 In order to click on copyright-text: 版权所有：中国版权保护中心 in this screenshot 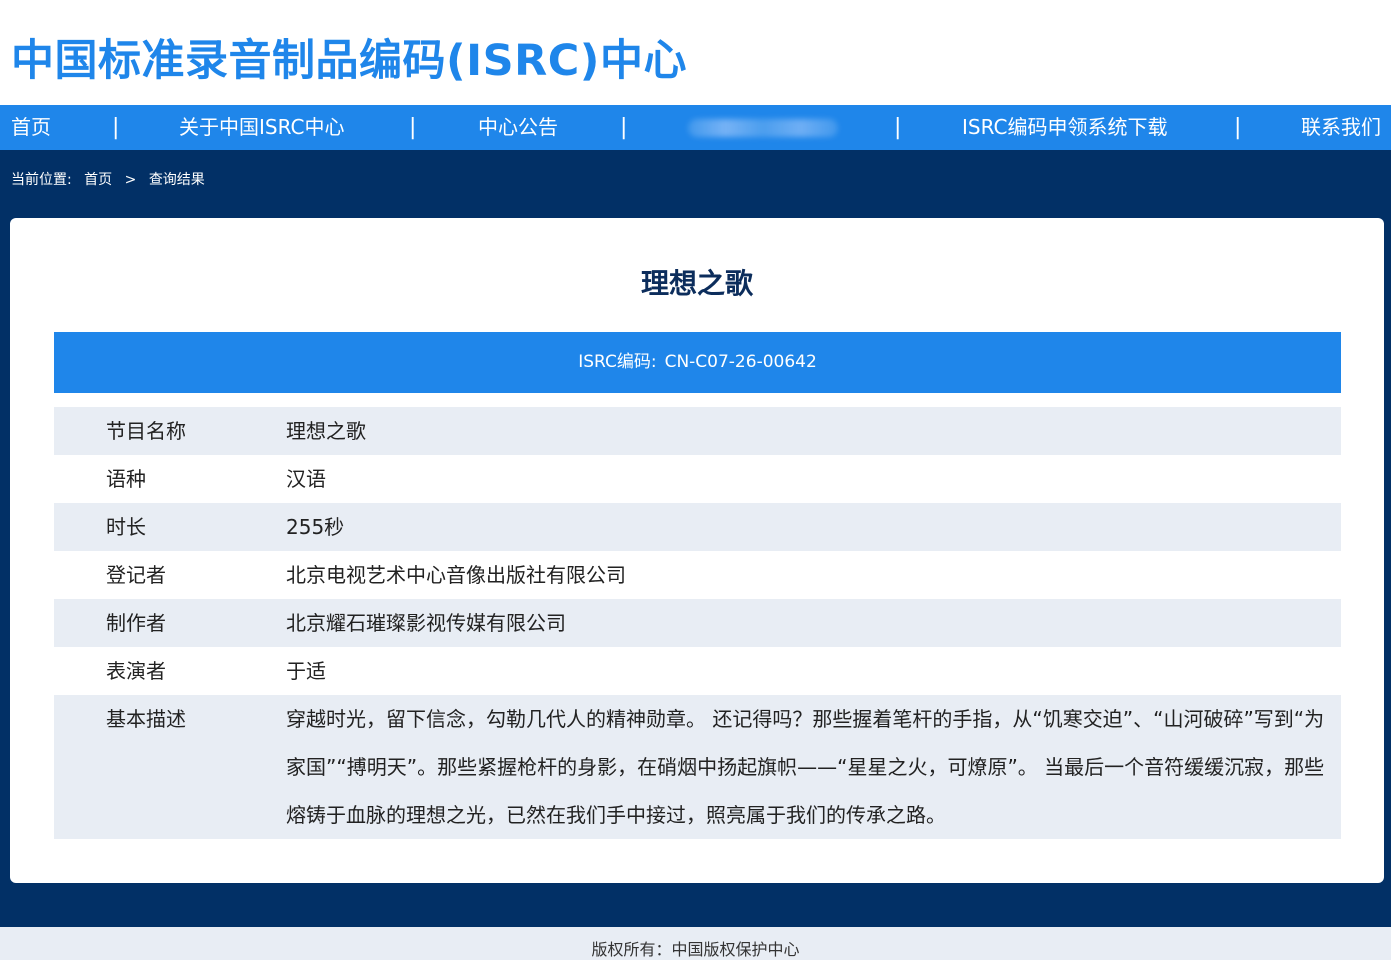, I will do `click(695, 949)`.